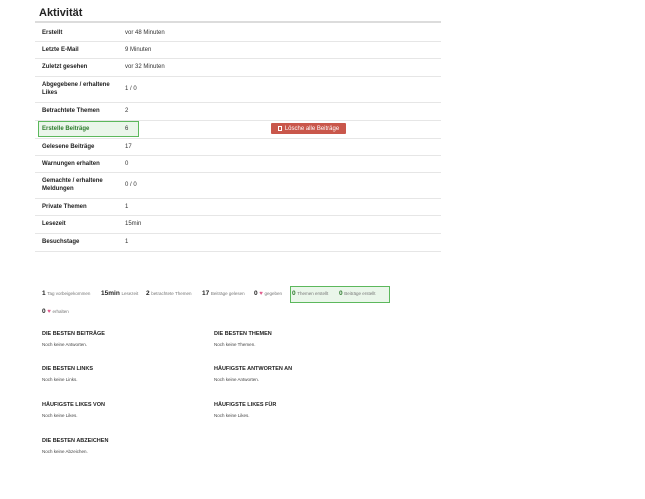 This screenshot has height=499, width=645. What do you see at coordinates (273, 293) in the screenshot?
I see `stat-label: gegeben` at bounding box center [273, 293].